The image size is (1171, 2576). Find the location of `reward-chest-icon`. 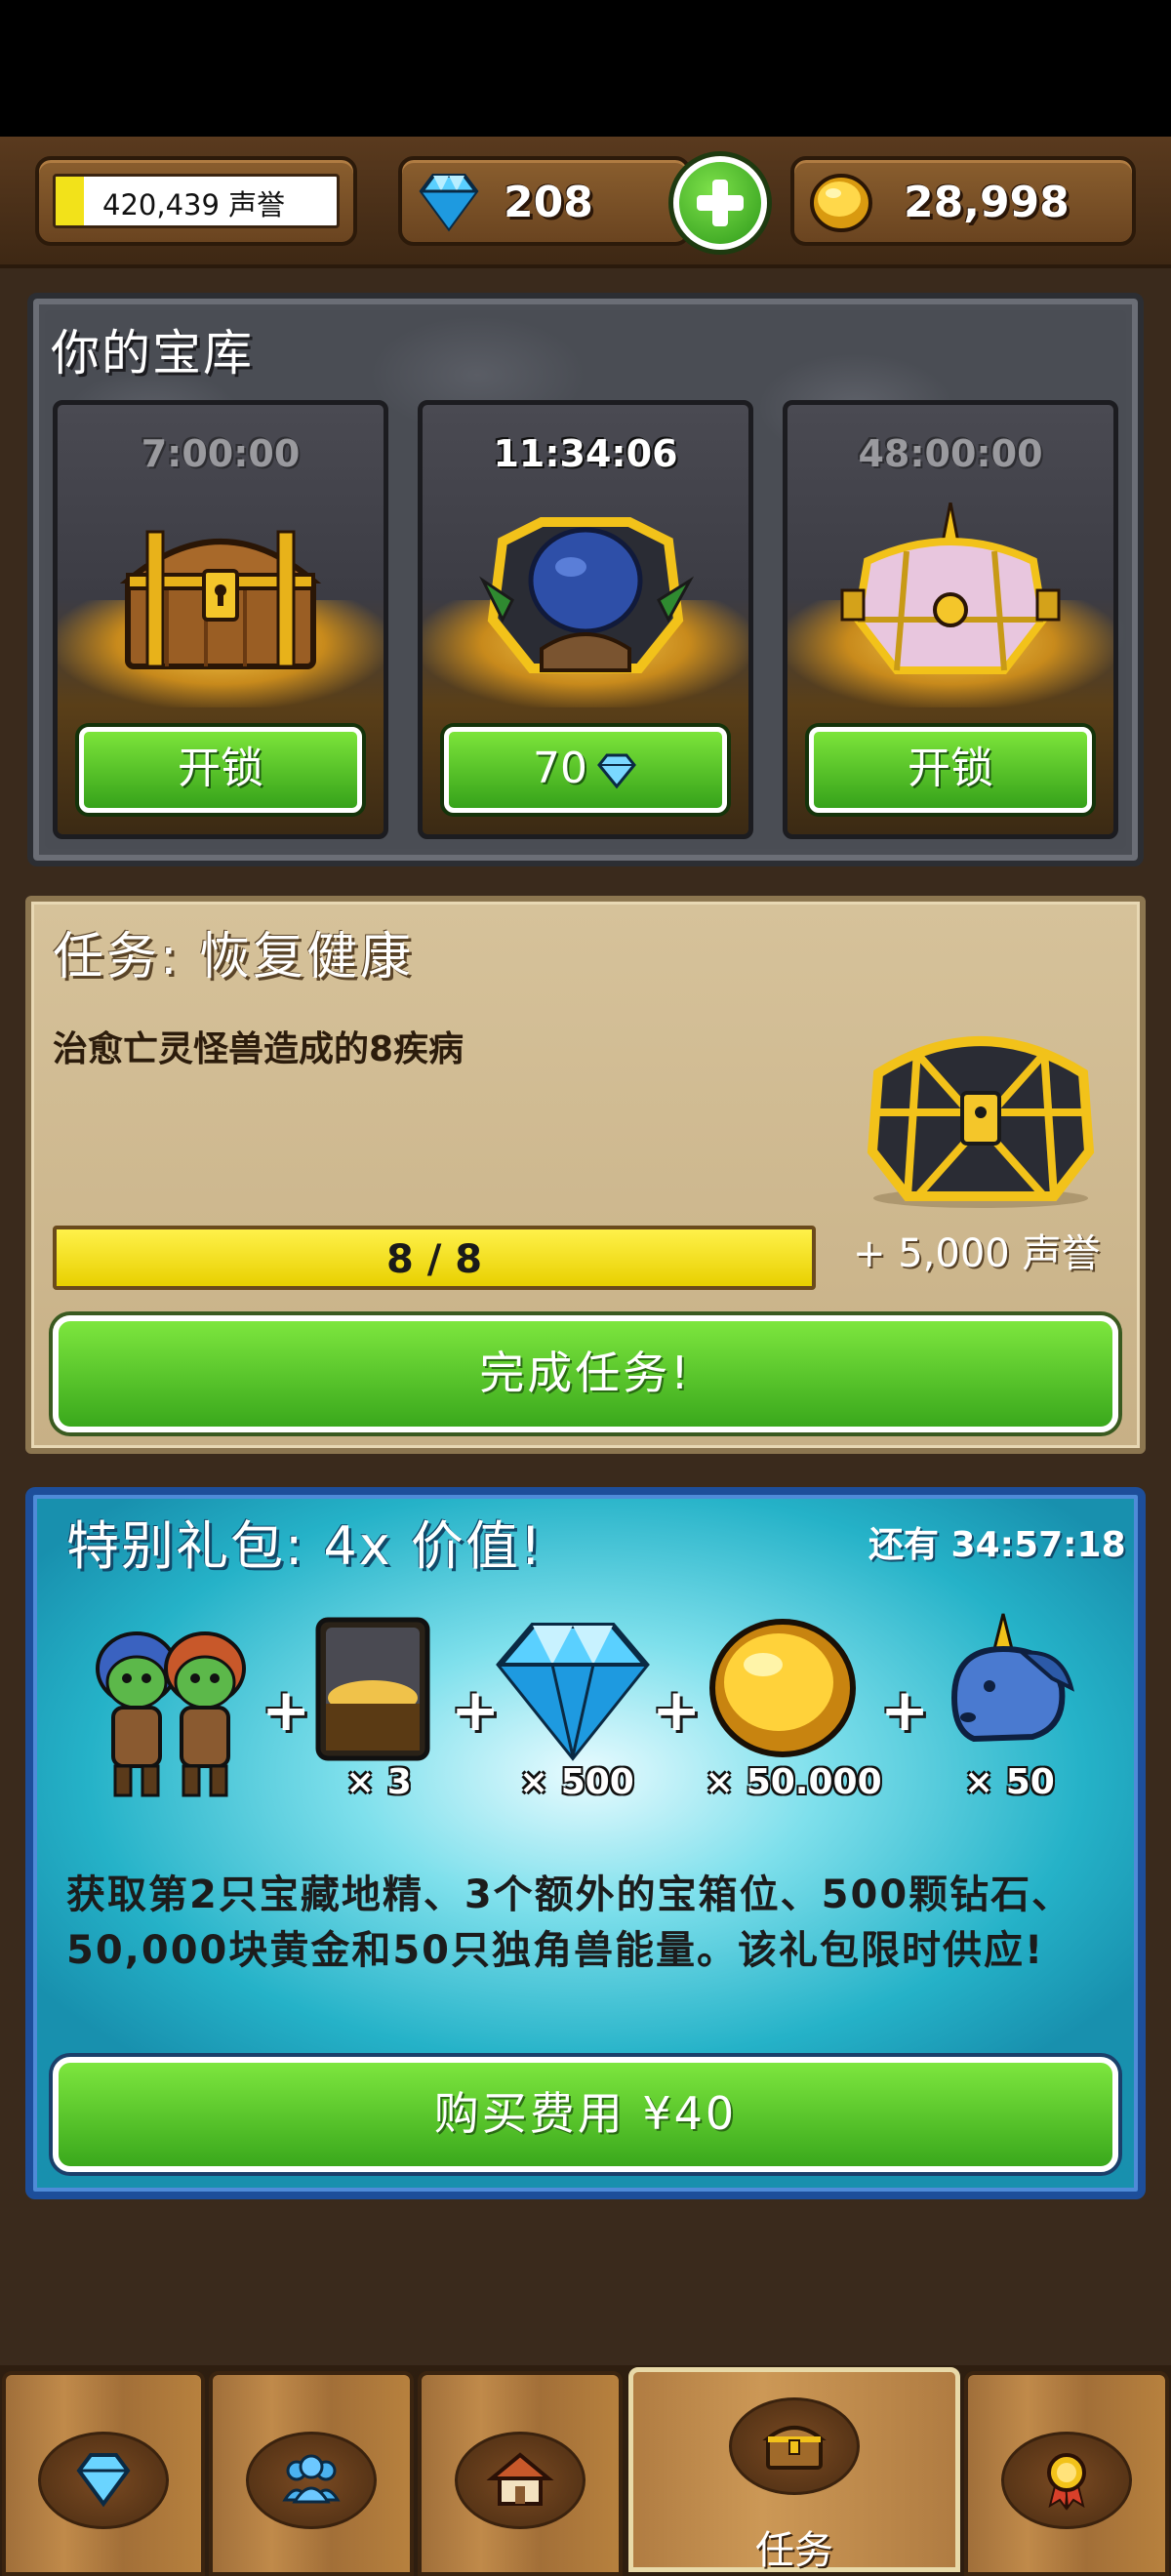

reward-chest-icon is located at coordinates (981, 1122).